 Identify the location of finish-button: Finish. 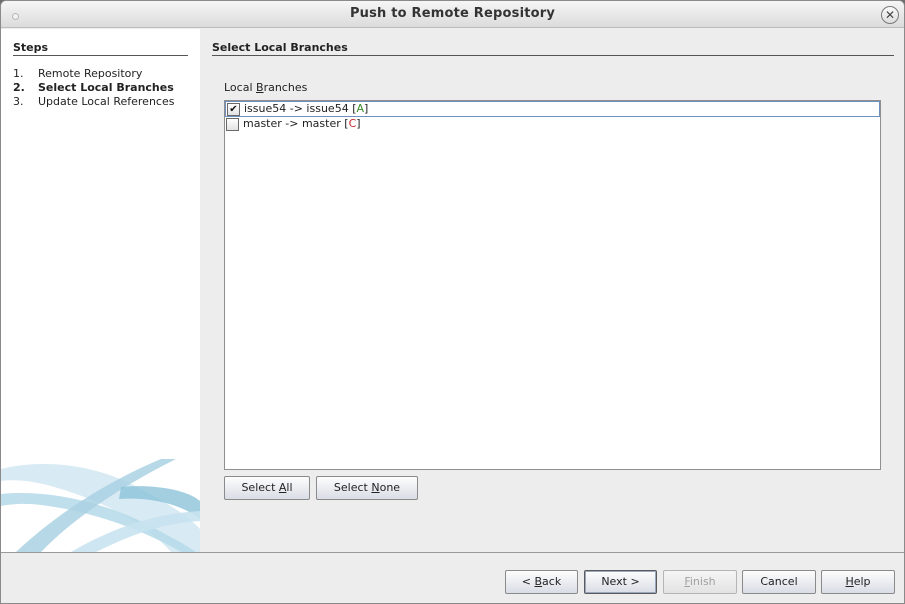
(700, 582).